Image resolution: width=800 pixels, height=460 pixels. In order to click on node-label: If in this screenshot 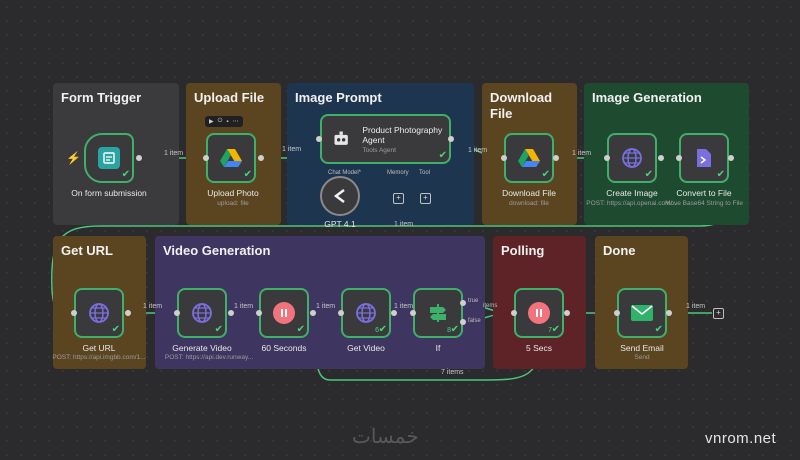, I will do `click(438, 348)`.